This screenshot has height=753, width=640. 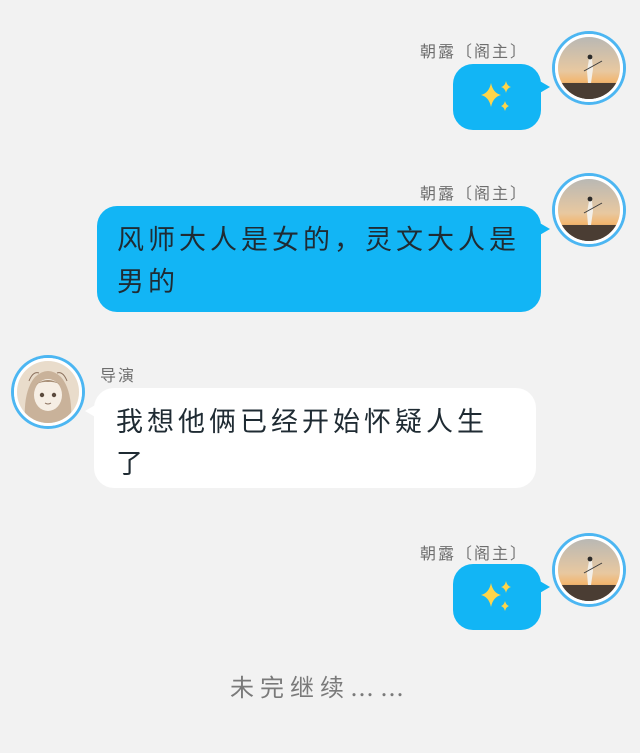 I want to click on message-bubble: 我想他俩已经开始怀疑人生了, so click(x=310, y=438).